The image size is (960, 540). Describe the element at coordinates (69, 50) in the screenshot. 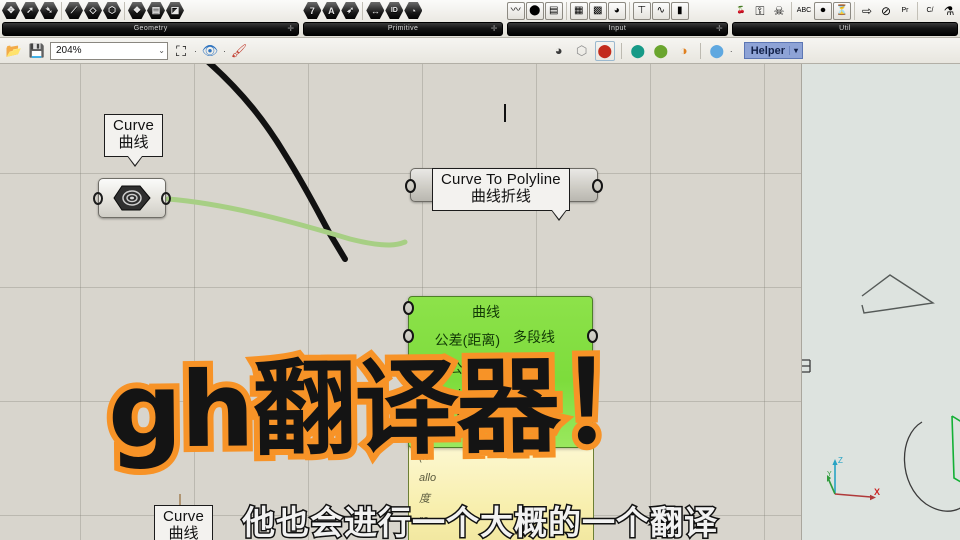

I see `zoom-level-value: 204%` at that location.